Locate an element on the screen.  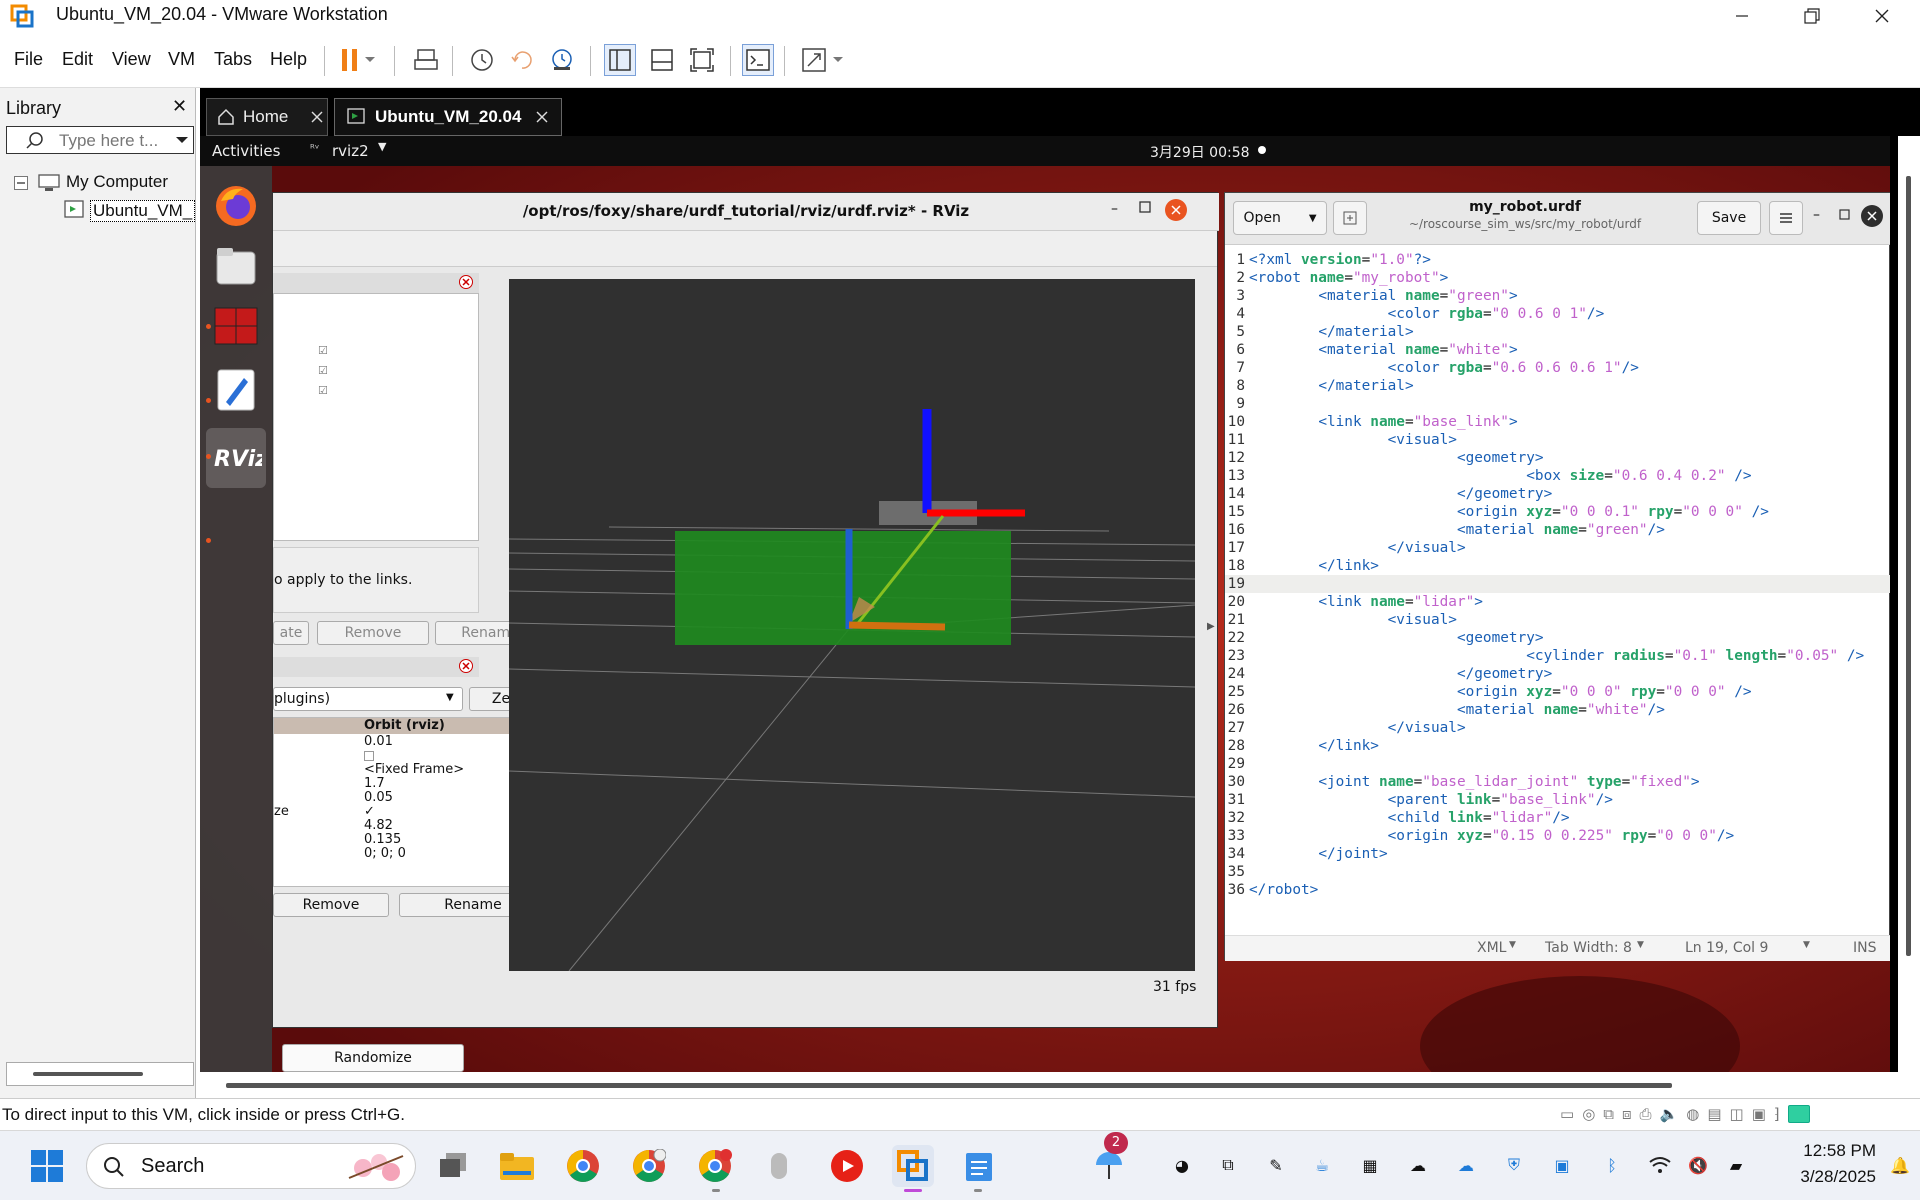
code-line: 1 <?xml version="1.0"?> is located at coordinates (1557, 260).